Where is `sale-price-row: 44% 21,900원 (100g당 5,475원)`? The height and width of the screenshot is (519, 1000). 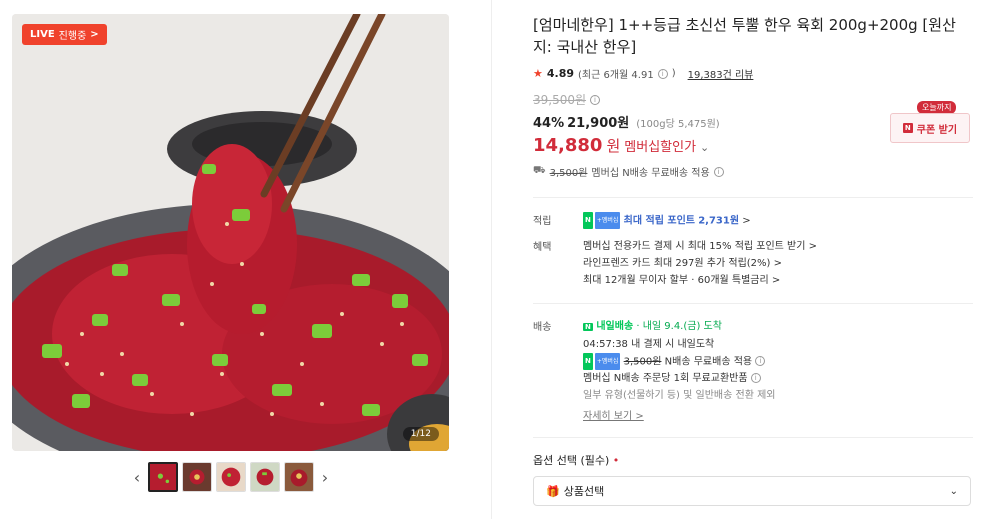 sale-price-row: 44% 21,900원 (100g당 5,475원) is located at coordinates (753, 121).